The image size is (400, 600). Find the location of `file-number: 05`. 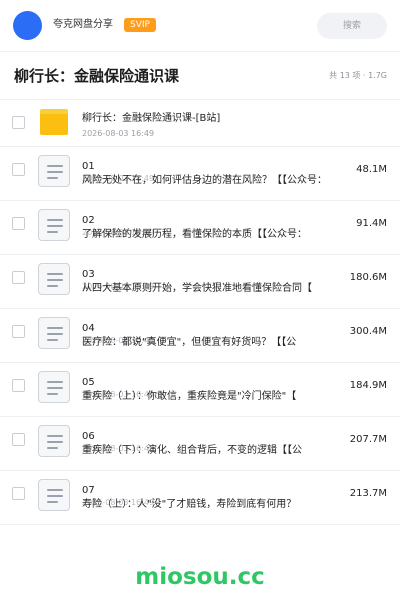

file-number: 05 is located at coordinates (88, 382).